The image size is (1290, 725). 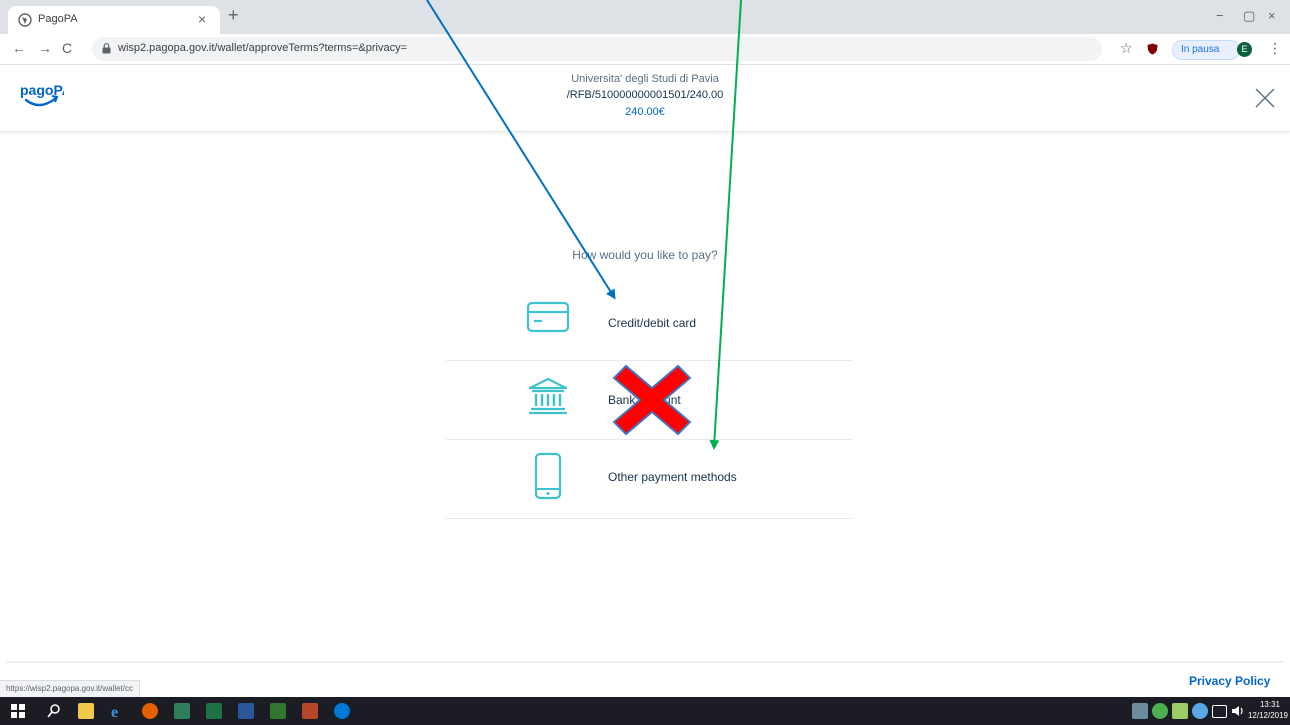 What do you see at coordinates (67, 48) in the screenshot?
I see `reload-icon: C` at bounding box center [67, 48].